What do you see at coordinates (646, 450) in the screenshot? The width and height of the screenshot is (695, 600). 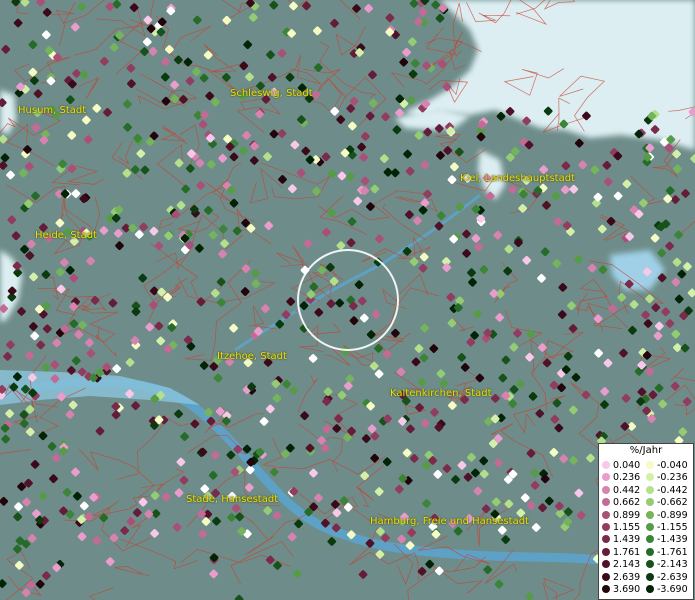 I see `legend-title: %/Jahr` at bounding box center [646, 450].